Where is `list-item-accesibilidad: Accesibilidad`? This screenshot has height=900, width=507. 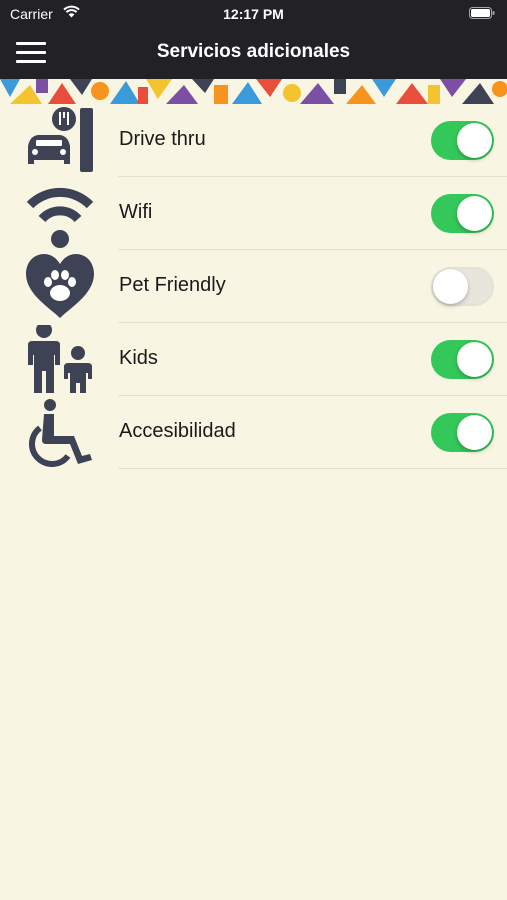 list-item-accesibilidad: Accesibilidad is located at coordinates (253, 432).